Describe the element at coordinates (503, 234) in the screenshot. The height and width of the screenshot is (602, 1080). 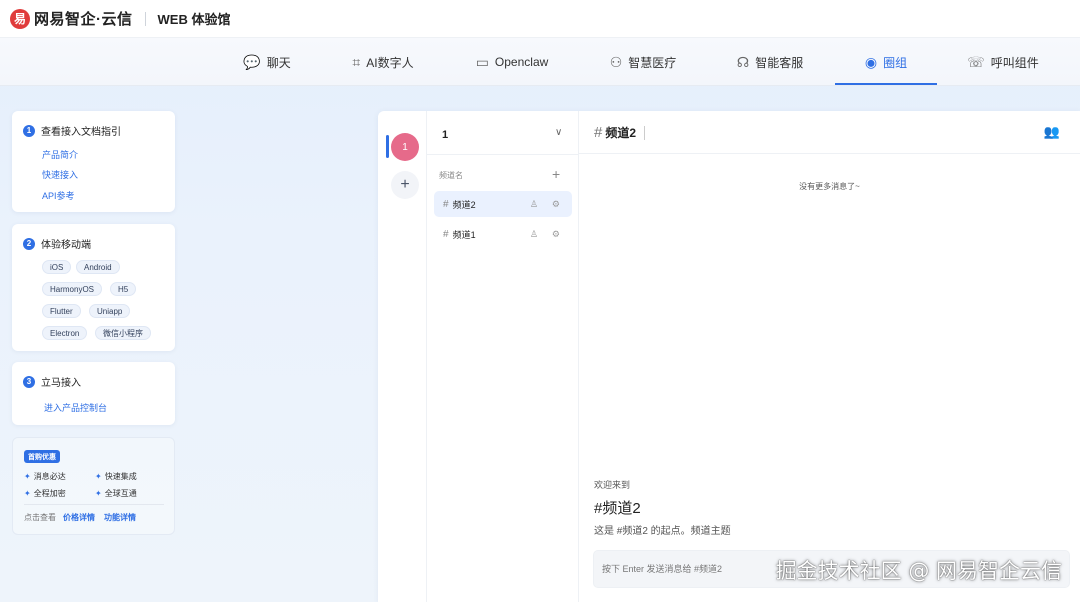
I see `channel-item-1: # 频道1 ♙ ⚙` at that location.